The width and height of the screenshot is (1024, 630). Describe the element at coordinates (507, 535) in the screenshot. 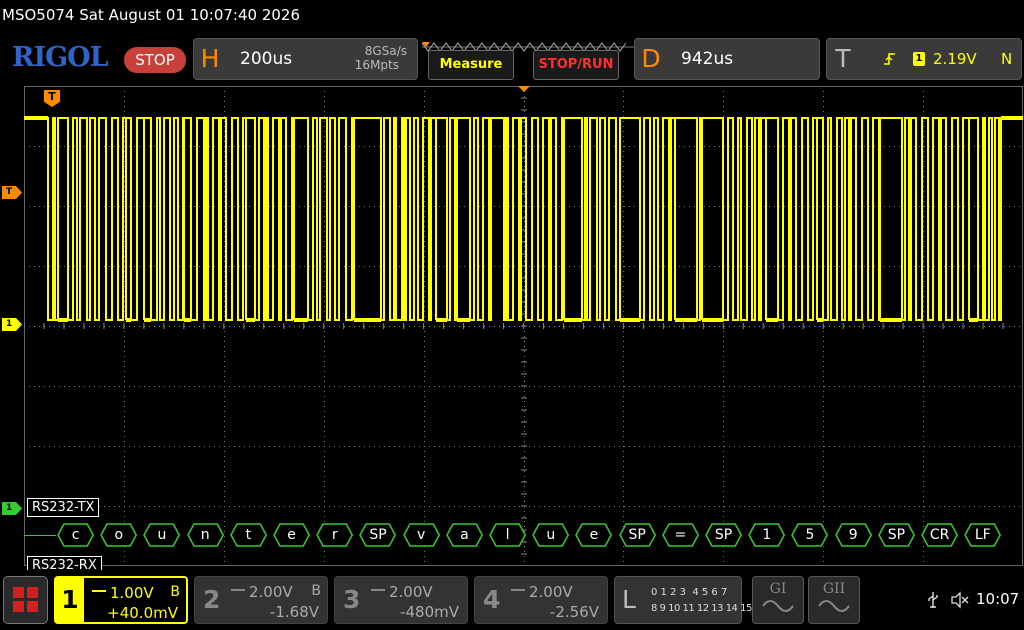

I see `decode-symbol-text: l` at that location.